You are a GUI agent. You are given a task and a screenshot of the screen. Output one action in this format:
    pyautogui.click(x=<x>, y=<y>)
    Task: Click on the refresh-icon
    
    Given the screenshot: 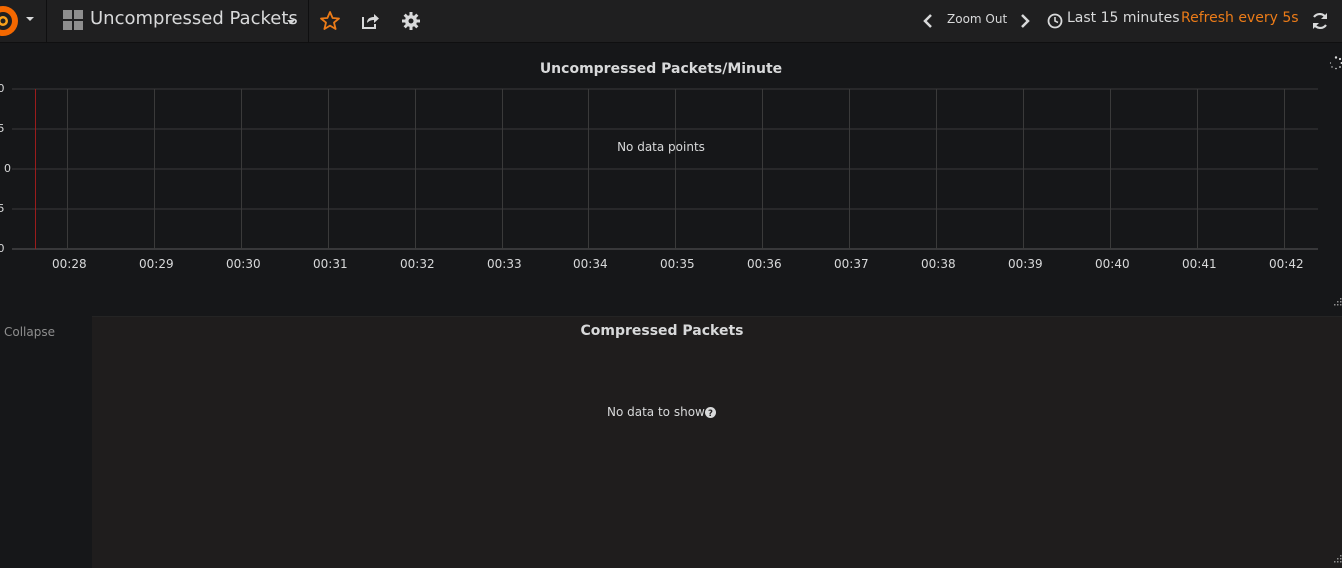 What is the action you would take?
    pyautogui.click(x=1320, y=21)
    